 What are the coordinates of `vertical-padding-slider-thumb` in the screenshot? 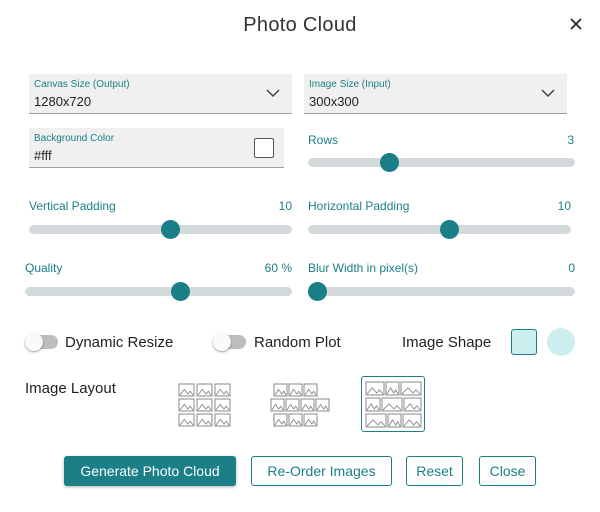 It's located at (170, 229).